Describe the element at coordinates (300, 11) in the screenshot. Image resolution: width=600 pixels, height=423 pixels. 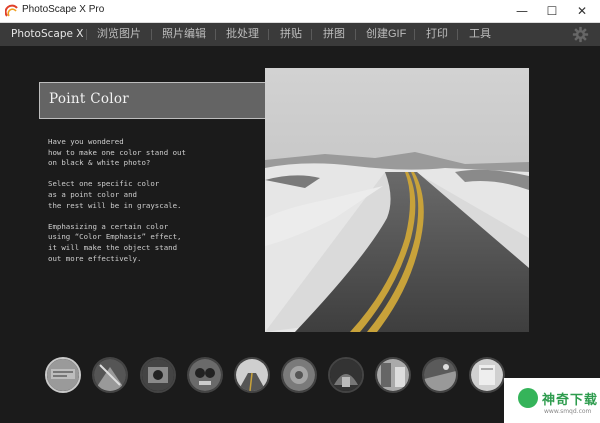
I see `title-bar: PhotoScape X Pro — ☐ ✕` at that location.